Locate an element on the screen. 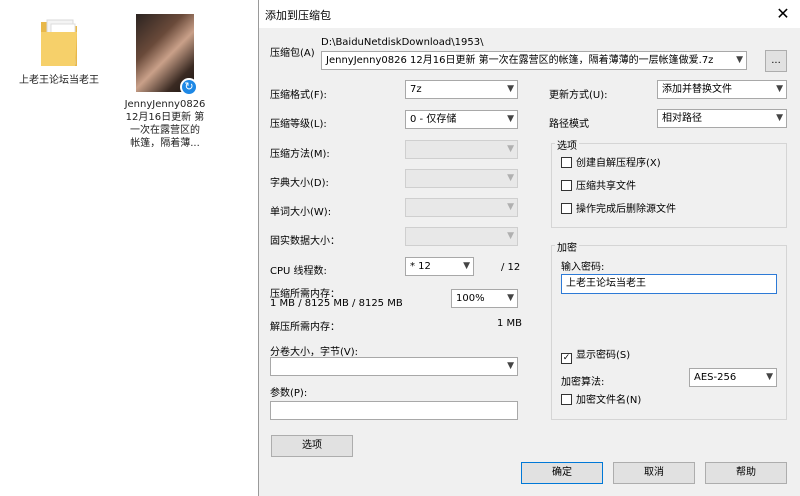 The image size is (800, 496). pwd-label: 输入密码: is located at coordinates (583, 267).